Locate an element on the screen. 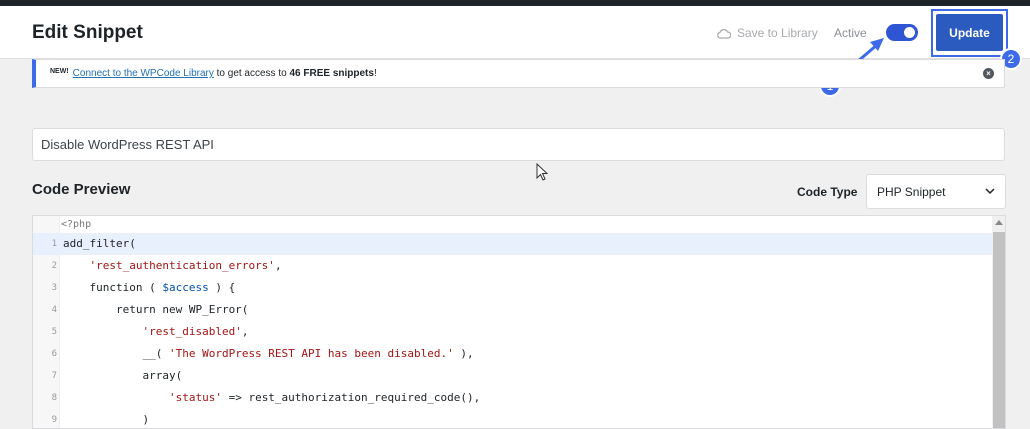  line-content: add_filter( is located at coordinates (99, 244).